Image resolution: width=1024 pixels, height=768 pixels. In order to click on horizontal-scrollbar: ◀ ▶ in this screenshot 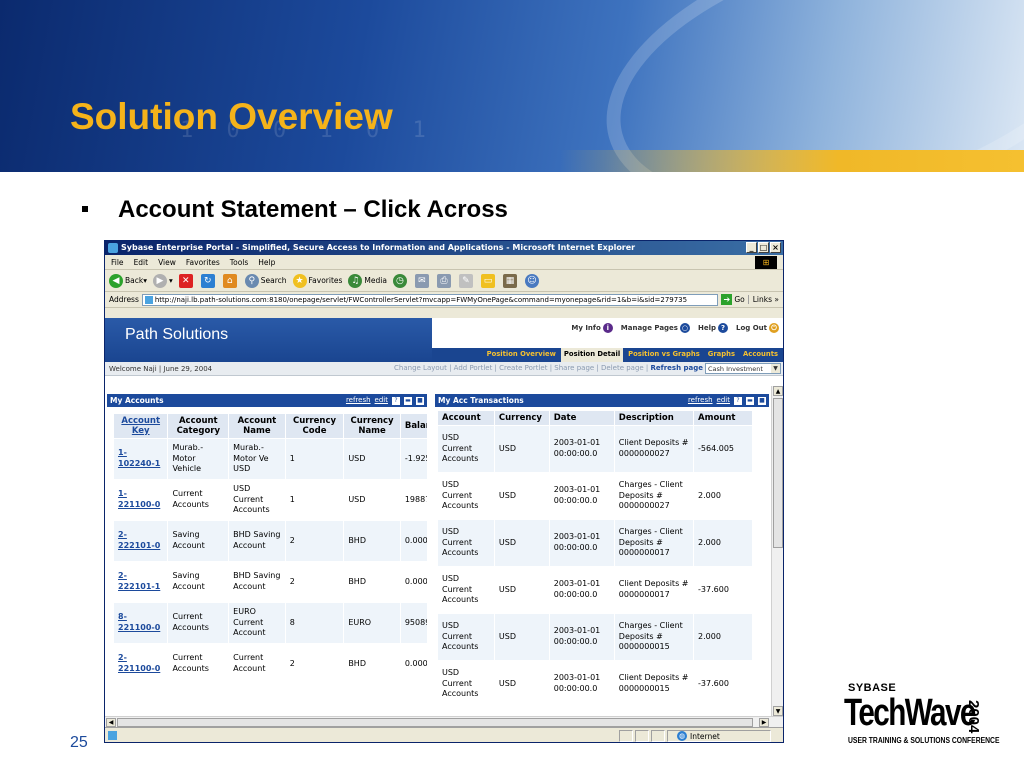, I will do `click(444, 721)`.